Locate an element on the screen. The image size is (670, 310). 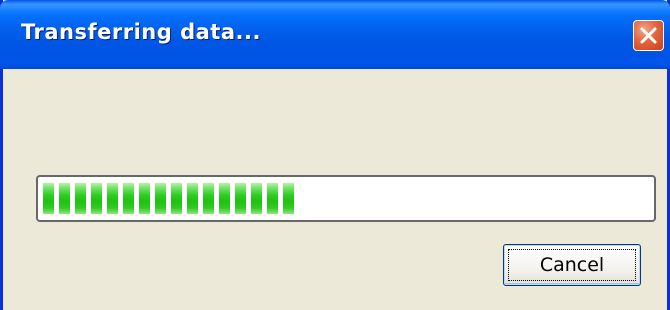
progress-bar is located at coordinates (346, 198).